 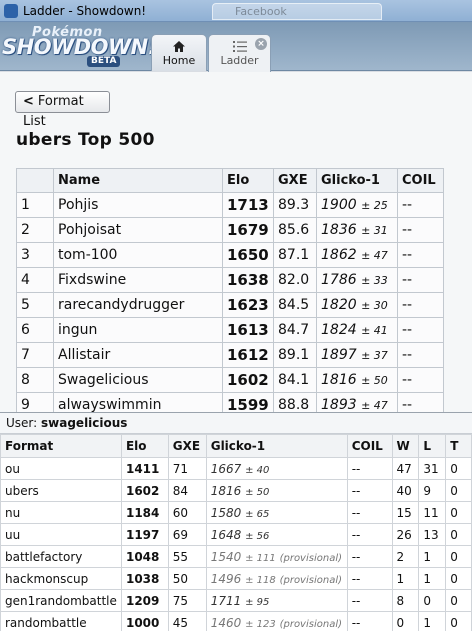 What do you see at coordinates (79, 46) in the screenshot?
I see `showdown-logo: Pokémon SHOWDOWN! BETA` at bounding box center [79, 46].